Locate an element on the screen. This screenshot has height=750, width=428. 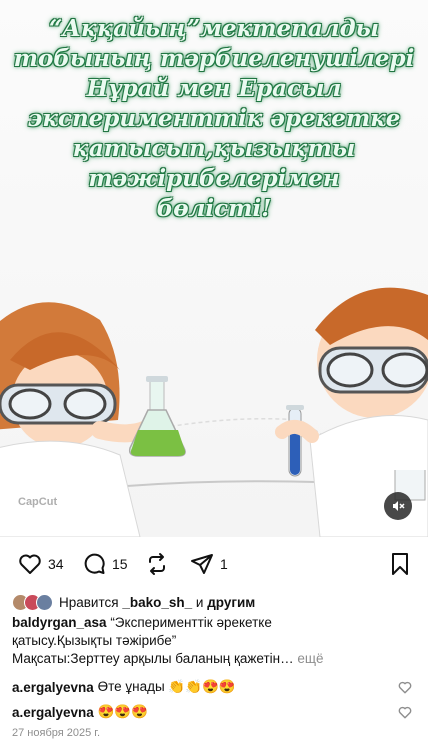
comments-count: 15 is located at coordinates (120, 564).